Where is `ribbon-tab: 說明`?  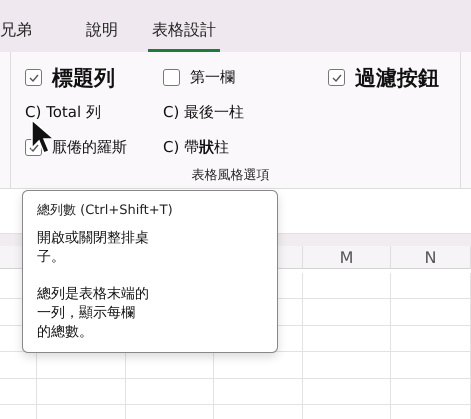 ribbon-tab: 說明 is located at coordinates (102, 36).